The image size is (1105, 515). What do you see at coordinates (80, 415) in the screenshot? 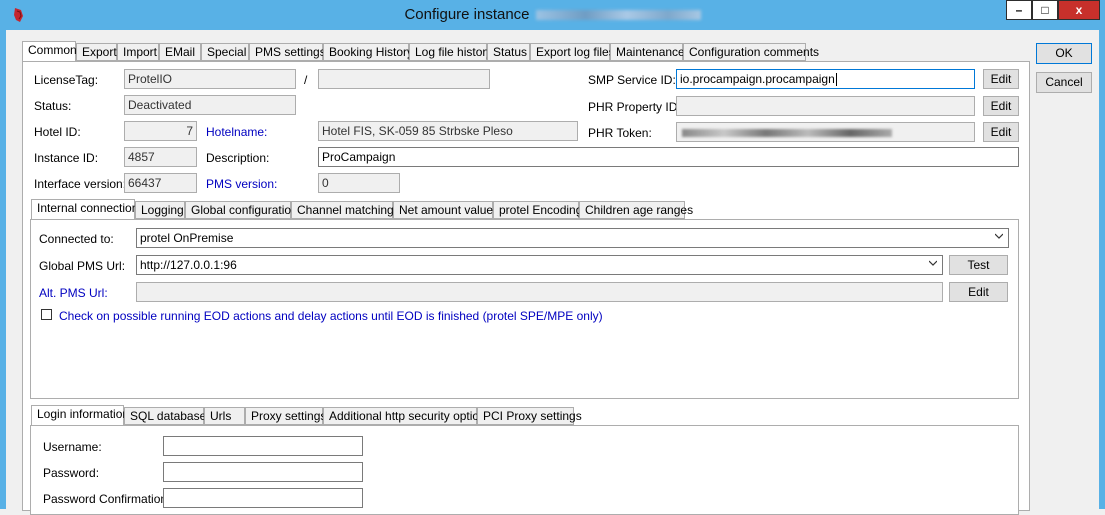
I see `tab-login-information: Login information` at bounding box center [80, 415].